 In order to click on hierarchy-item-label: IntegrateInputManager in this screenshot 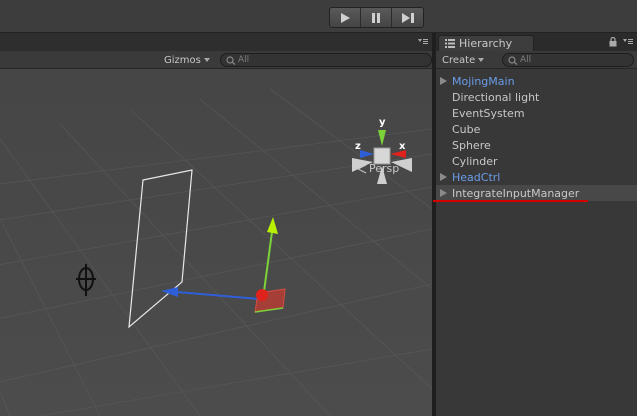, I will do `click(516, 193)`.